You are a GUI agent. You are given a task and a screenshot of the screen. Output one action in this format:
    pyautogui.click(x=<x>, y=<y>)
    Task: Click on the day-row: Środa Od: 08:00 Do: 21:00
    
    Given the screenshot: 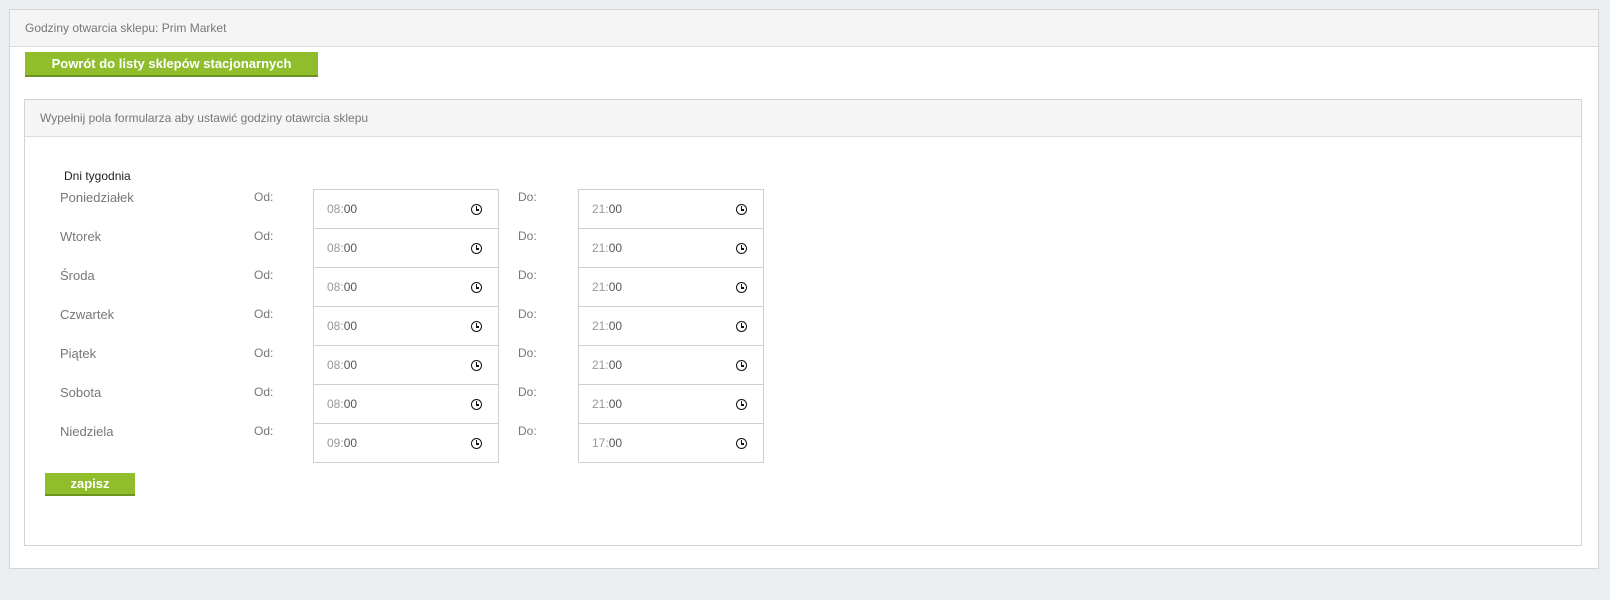 What is the action you would take?
    pyautogui.click(x=803, y=287)
    